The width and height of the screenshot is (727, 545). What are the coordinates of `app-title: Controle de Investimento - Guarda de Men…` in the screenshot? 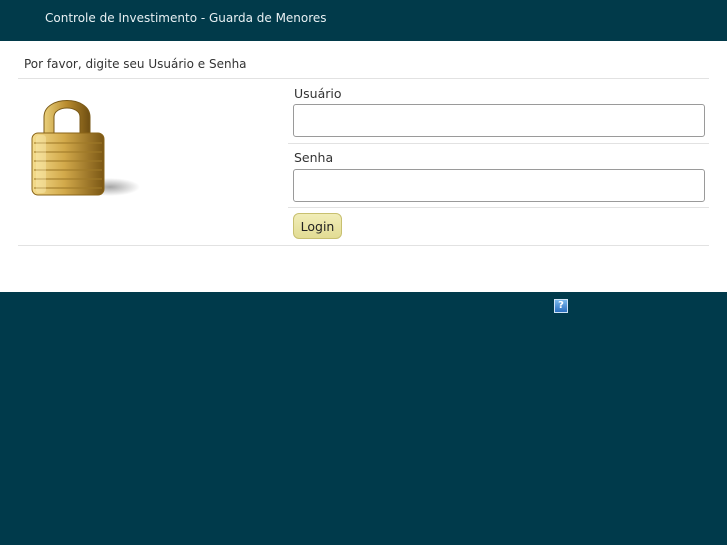 It's located at (186, 18).